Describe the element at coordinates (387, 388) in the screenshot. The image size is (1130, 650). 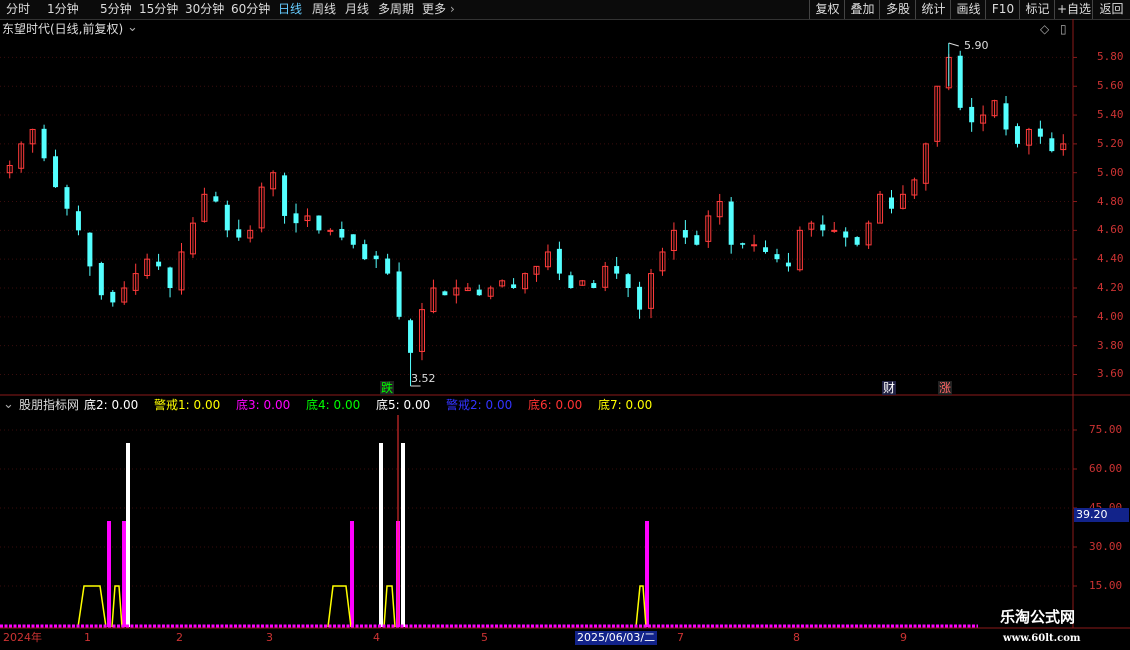
I see `die-marker: 跌` at that location.